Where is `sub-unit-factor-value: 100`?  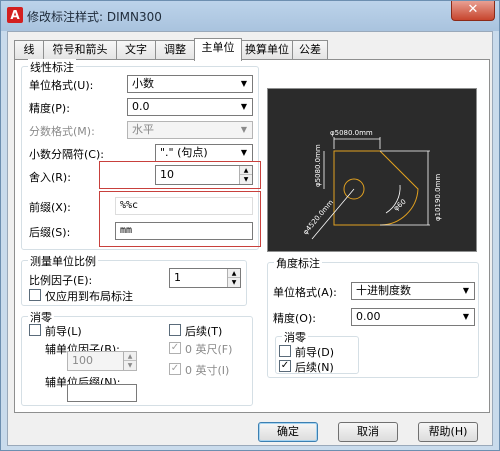
sub-unit-factor-value: 100 is located at coordinates (82, 360).